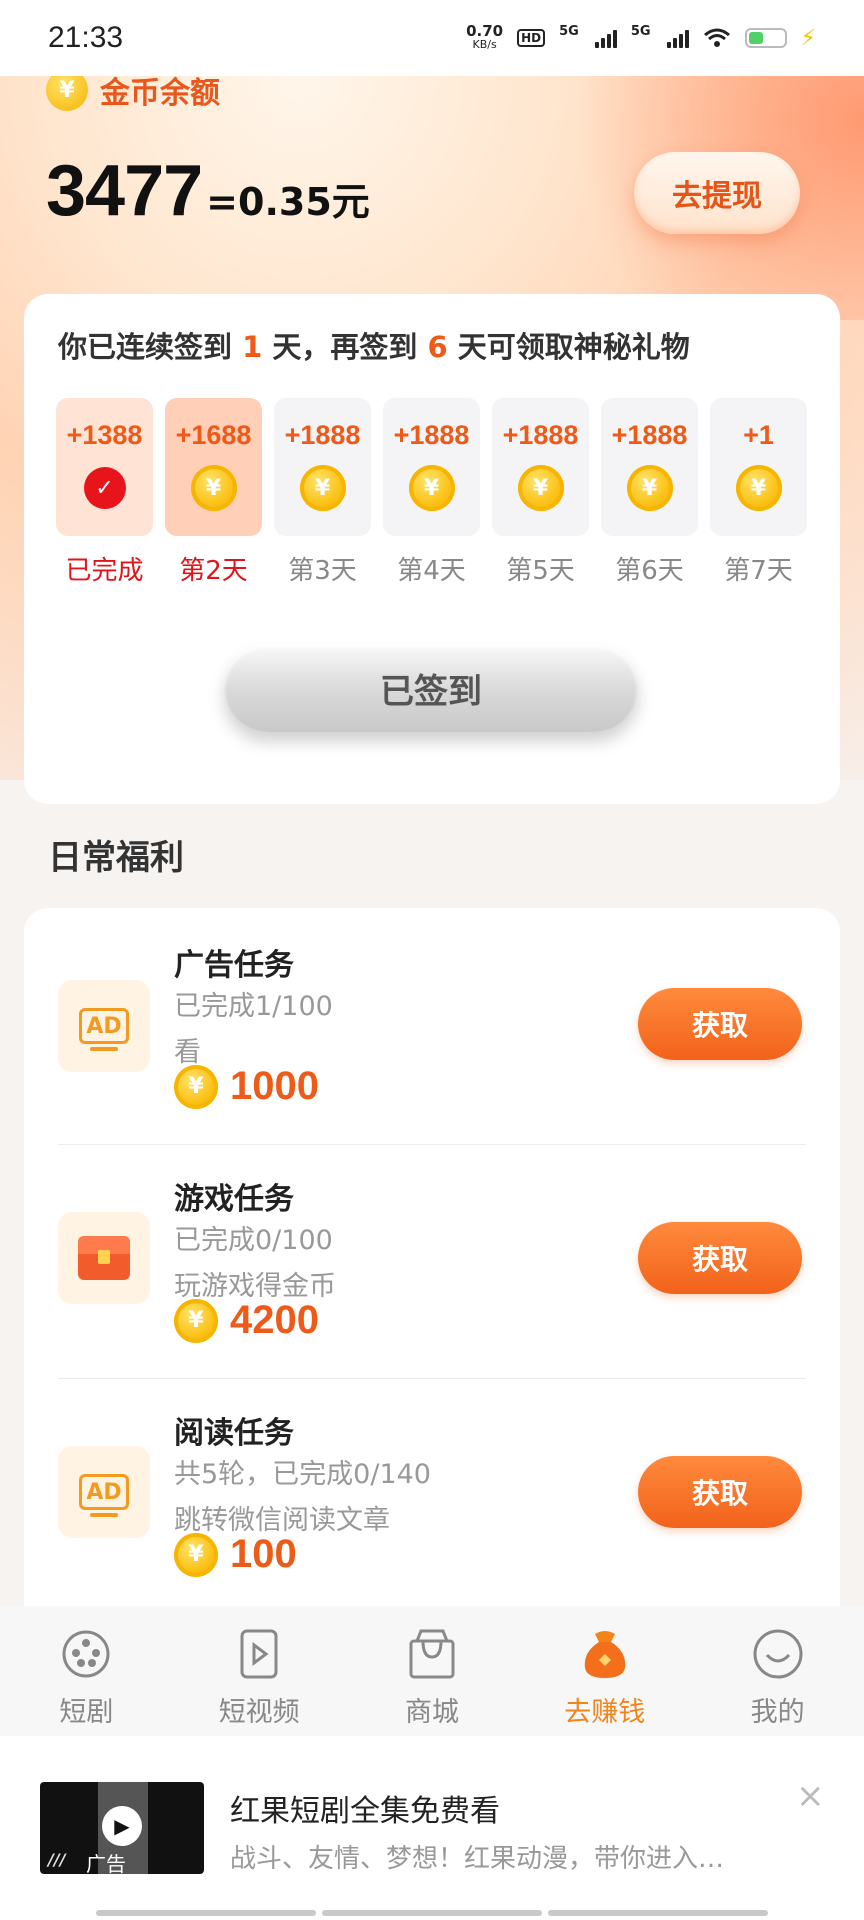 This screenshot has height=1920, width=864. I want to click on money-bag-icon, so click(605, 1654).